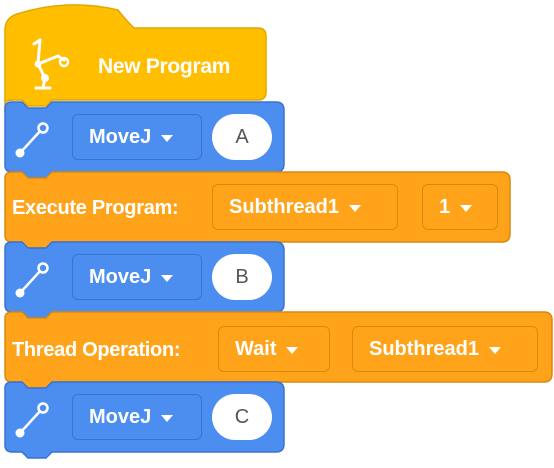  Describe the element at coordinates (96, 350) in the screenshot. I see `thread-operation-label: Thread Operation:` at that location.